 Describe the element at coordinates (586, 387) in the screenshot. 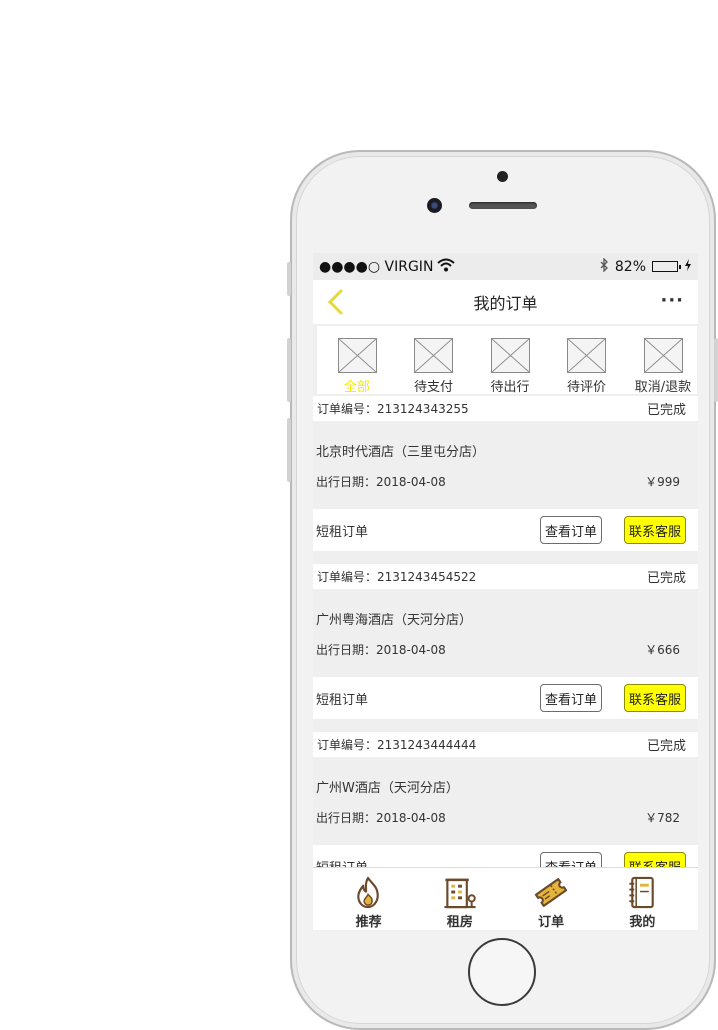

I see `tab-label: 待评价` at that location.